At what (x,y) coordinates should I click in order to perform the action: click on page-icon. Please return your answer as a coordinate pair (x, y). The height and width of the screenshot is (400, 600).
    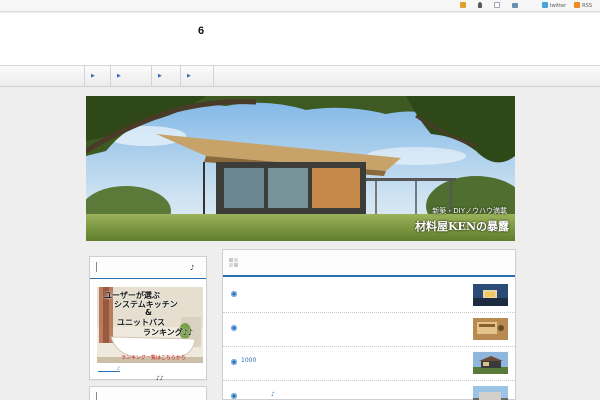
    Looking at the image, I should click on (497, 5).